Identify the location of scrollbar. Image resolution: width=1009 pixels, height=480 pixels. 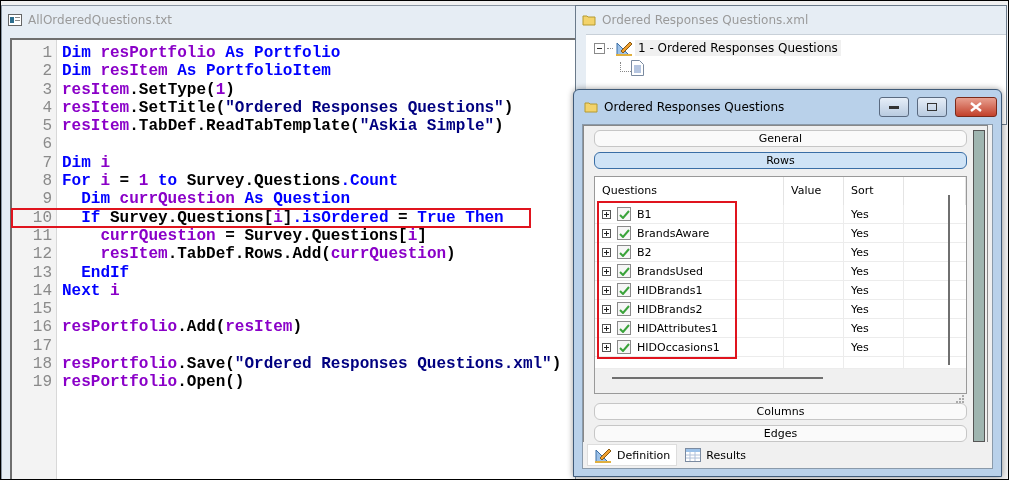
(979, 286).